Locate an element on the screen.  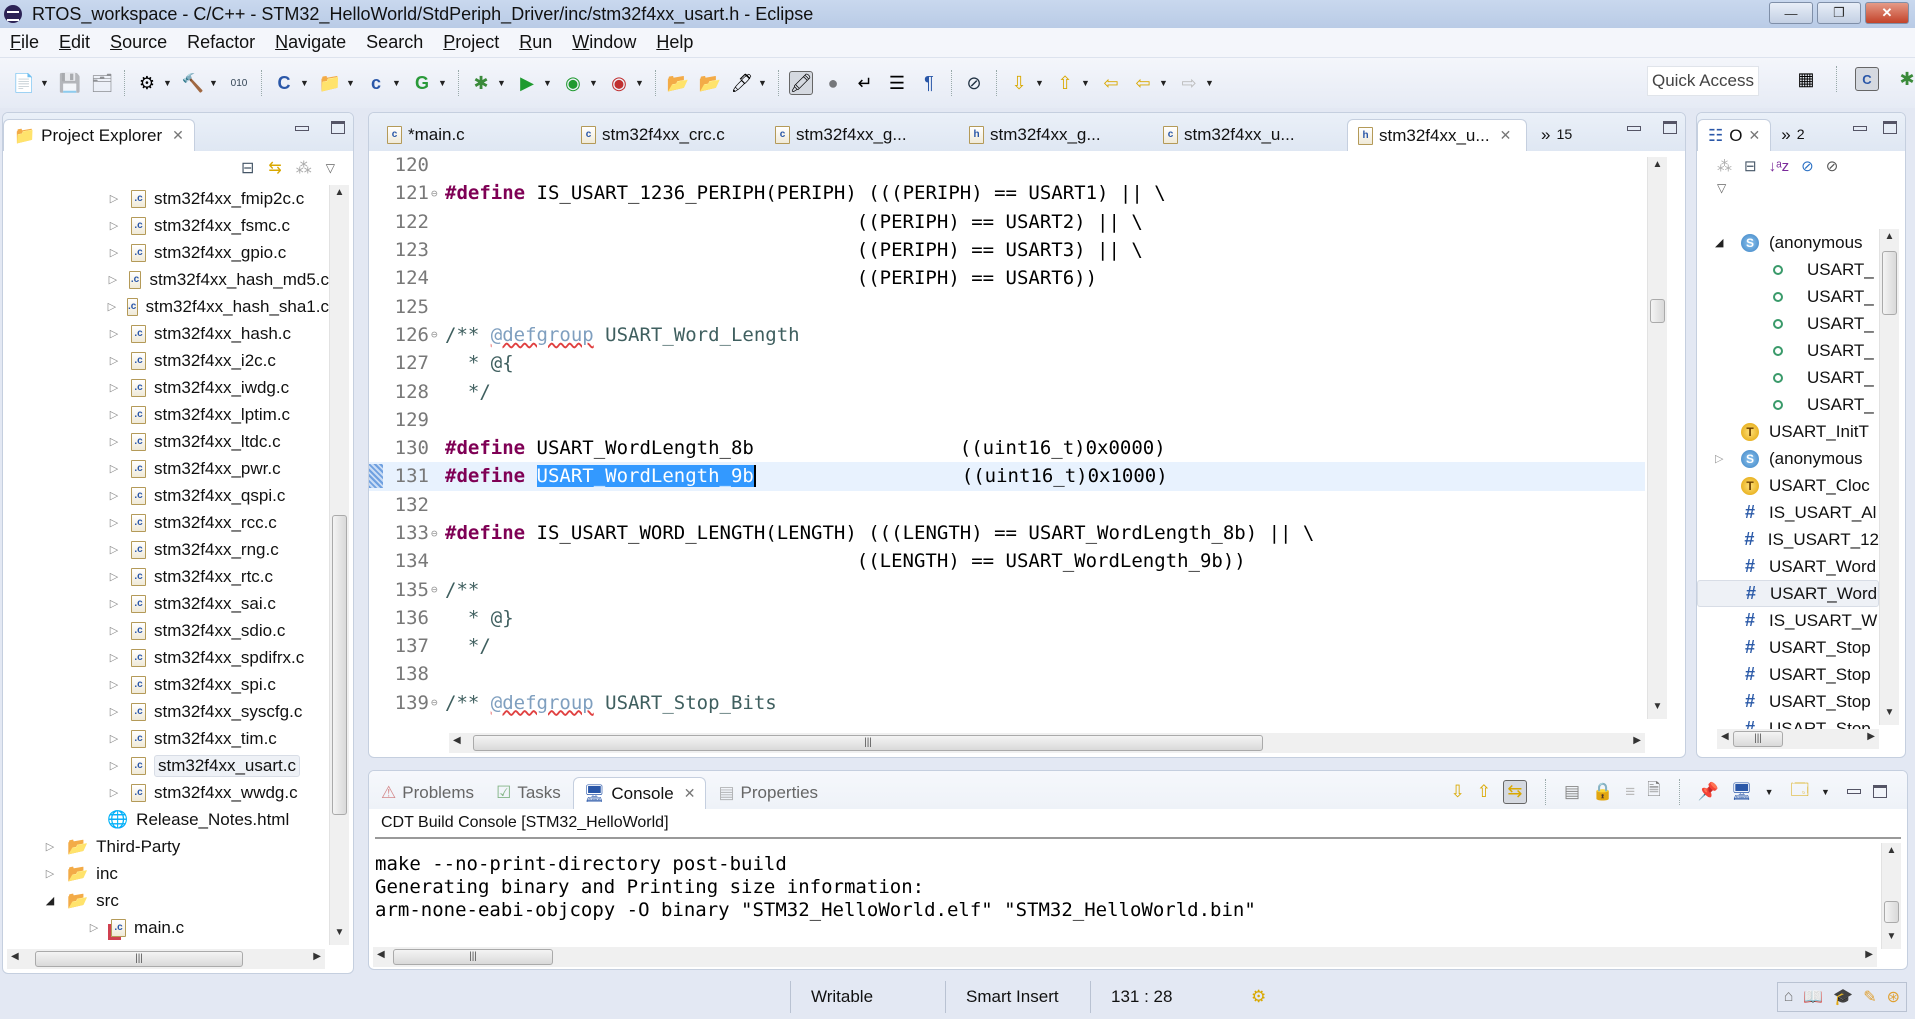
toggle-comment-icon: ↵ is located at coordinates (865, 83).